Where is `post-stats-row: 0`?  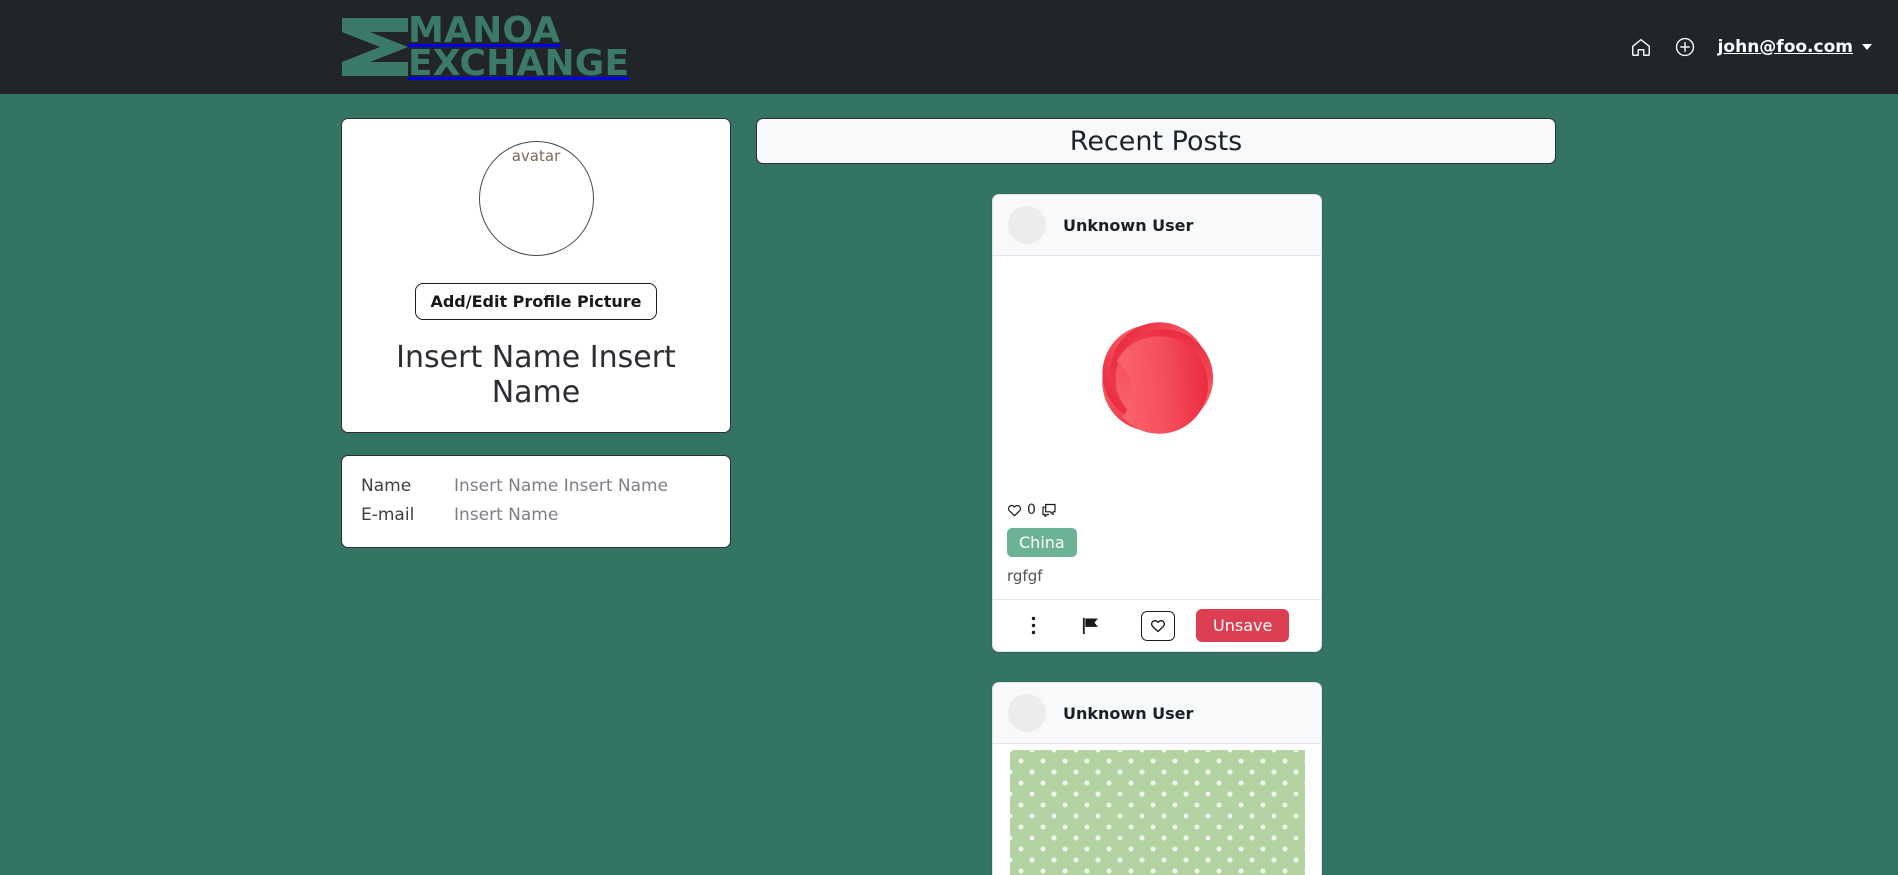 post-stats-row: 0 is located at coordinates (1157, 510).